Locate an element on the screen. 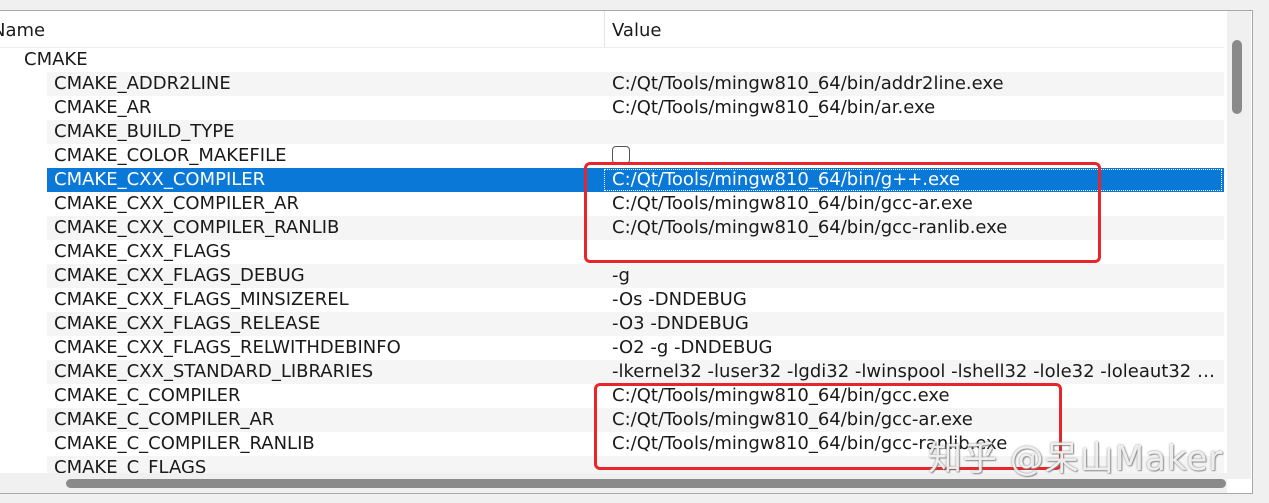 Image resolution: width=1269 pixels, height=503 pixels. variable-name: CMAKE_BUILD_TYPE is located at coordinates (144, 131).